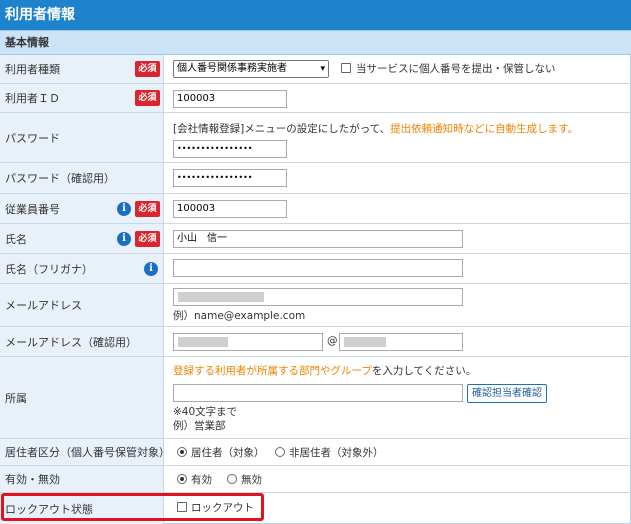  What do you see at coordinates (336, 453) in the screenshot?
I see `non-resident-radio-label: 非居住者（対象外）` at bounding box center [336, 453].